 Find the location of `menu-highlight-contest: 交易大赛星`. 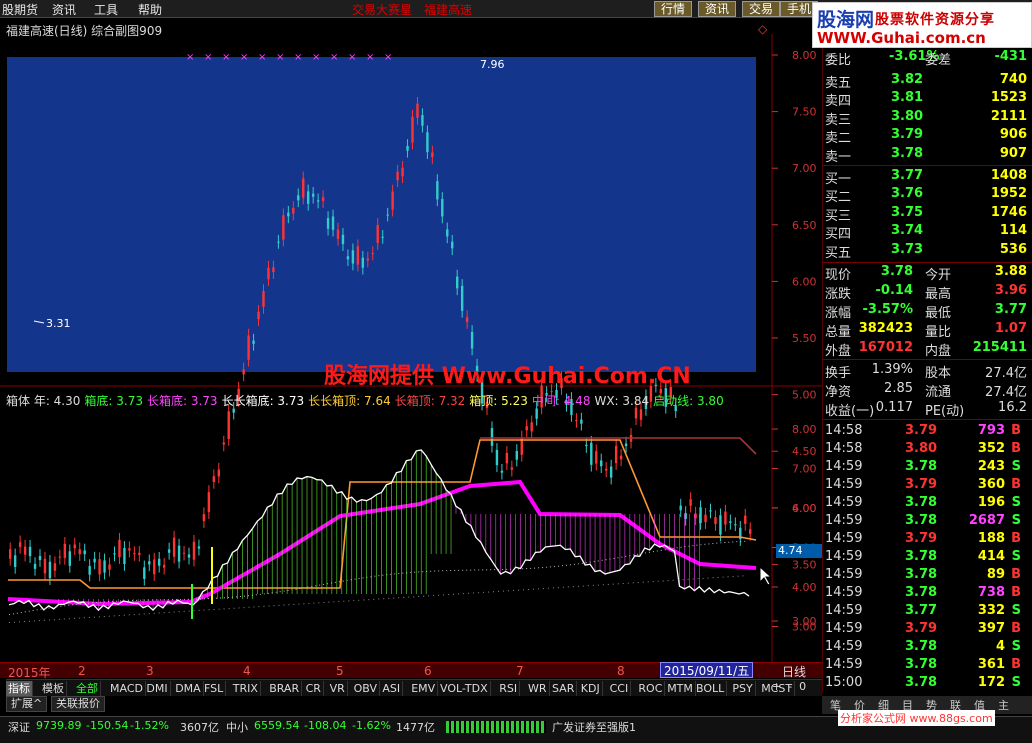

menu-highlight-contest: 交易大赛星 is located at coordinates (382, 9).